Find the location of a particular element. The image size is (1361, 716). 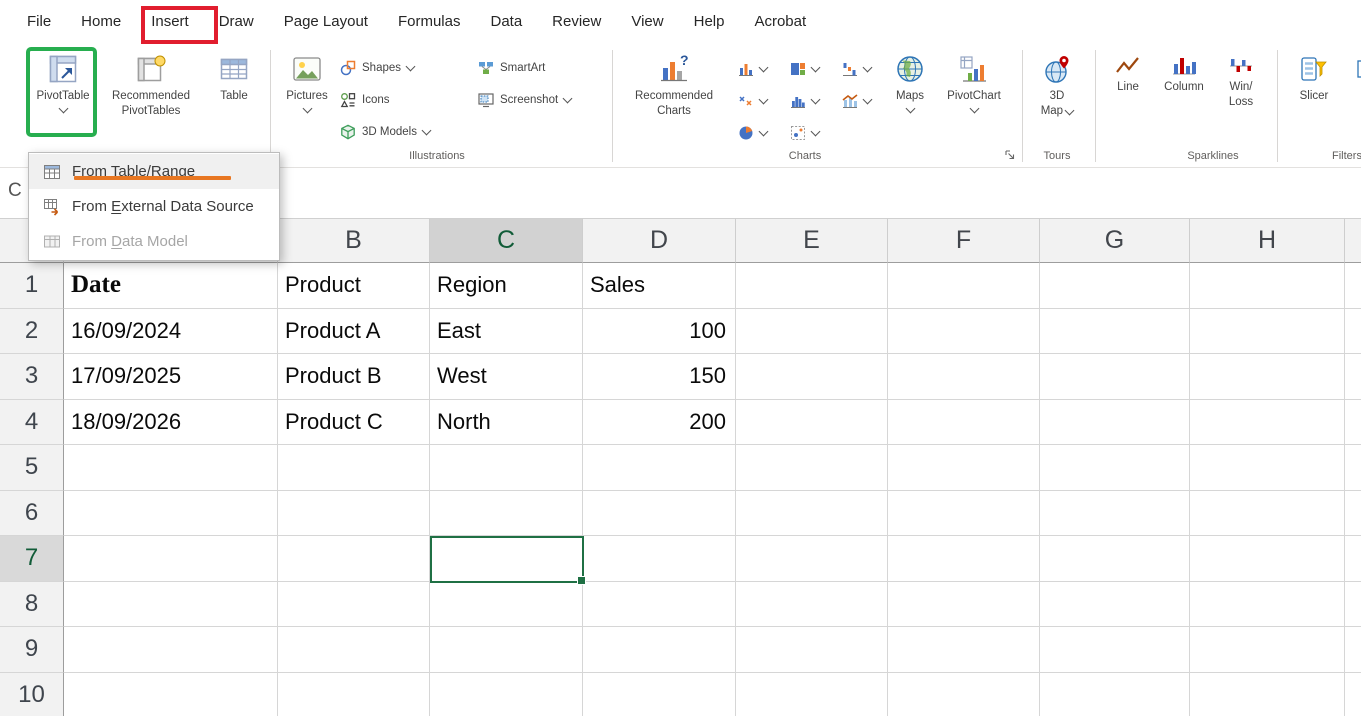

cell-D3: 150 is located at coordinates (659, 377).